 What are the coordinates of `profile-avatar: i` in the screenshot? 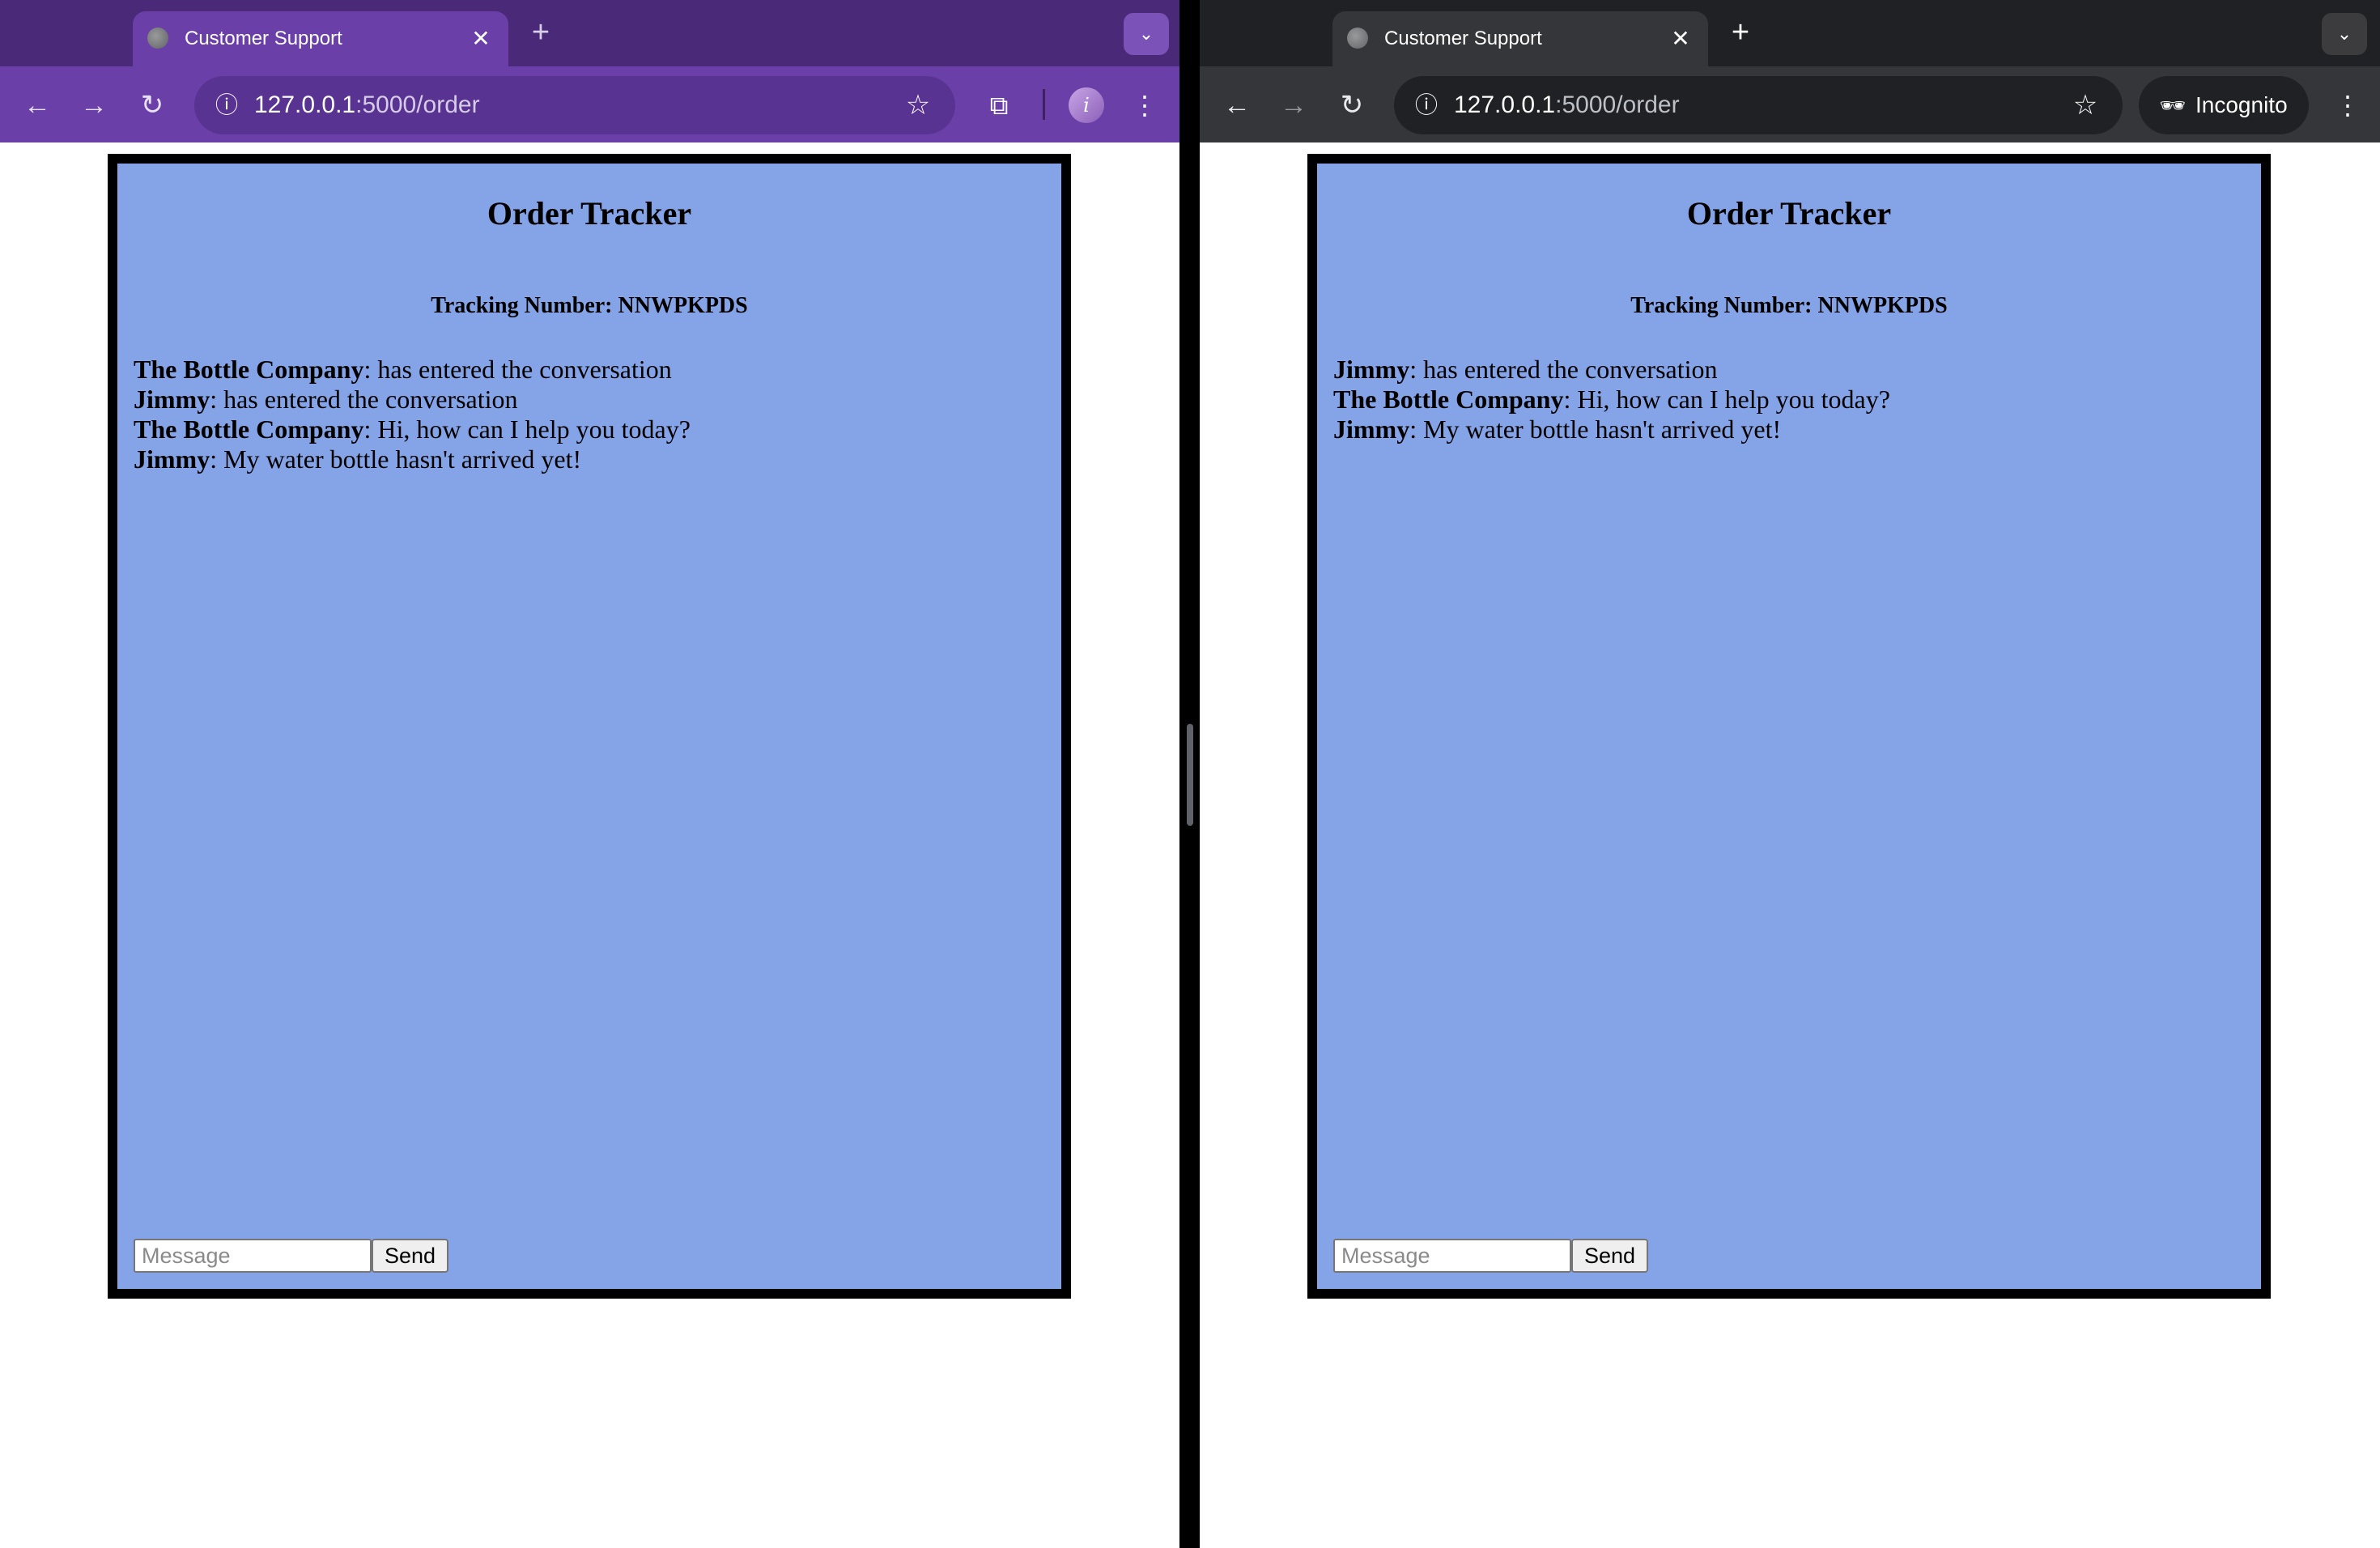 It's located at (1086, 105).